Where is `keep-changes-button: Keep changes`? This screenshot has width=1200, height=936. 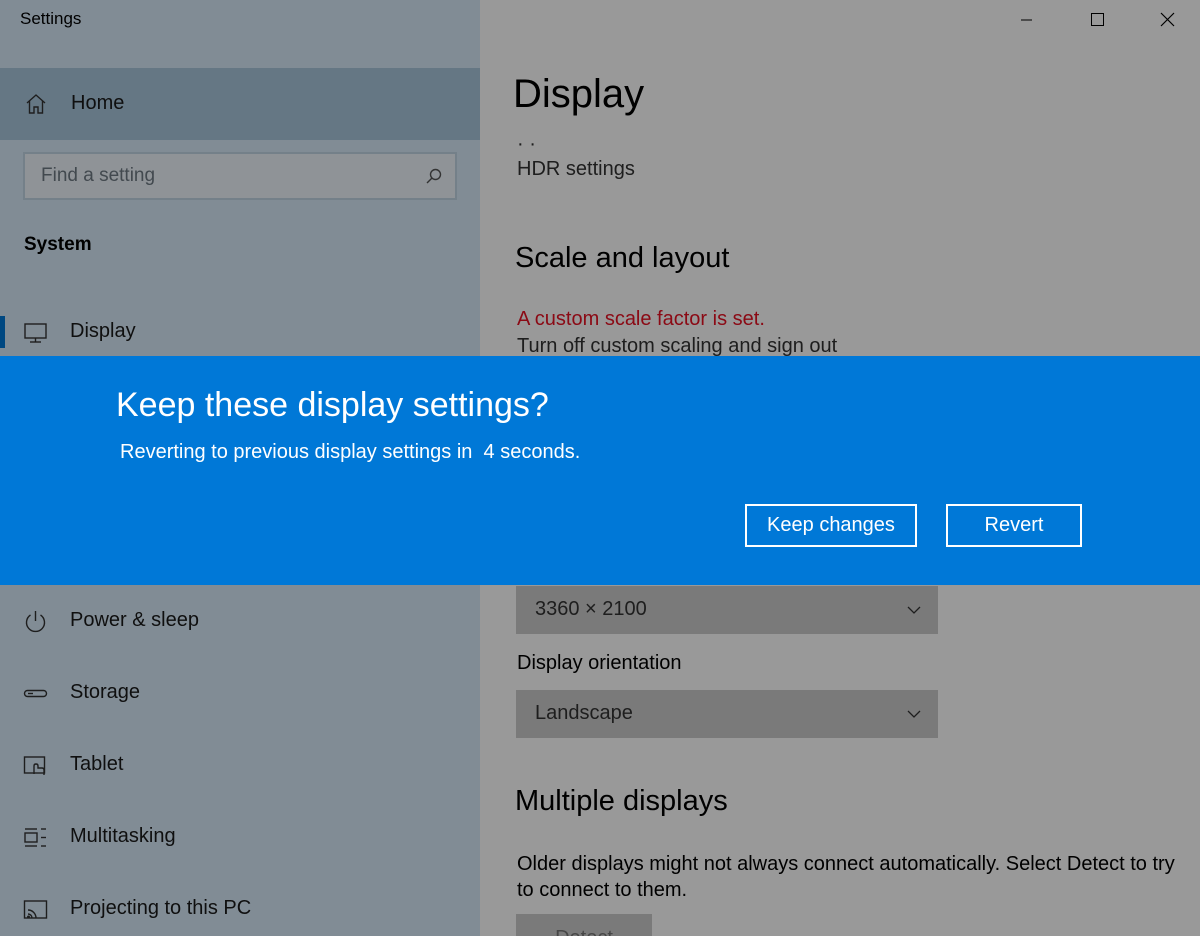
keep-changes-button: Keep changes is located at coordinates (831, 525).